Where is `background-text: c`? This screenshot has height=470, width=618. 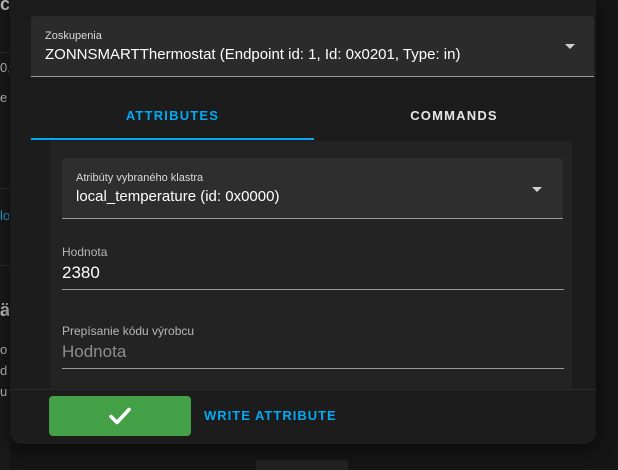
background-text: c is located at coordinates (4, 7).